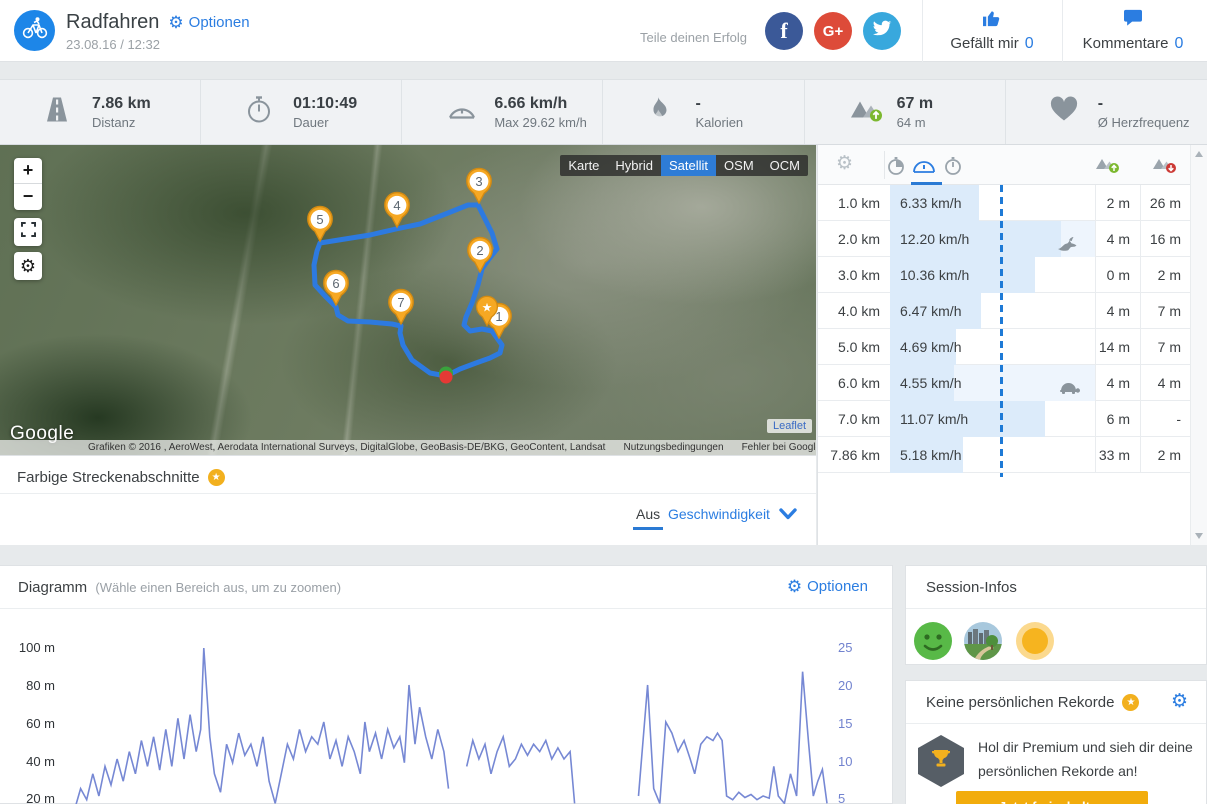 The width and height of the screenshot is (1207, 804). Describe the element at coordinates (983, 641) in the screenshot. I see `landscape-icon` at that location.